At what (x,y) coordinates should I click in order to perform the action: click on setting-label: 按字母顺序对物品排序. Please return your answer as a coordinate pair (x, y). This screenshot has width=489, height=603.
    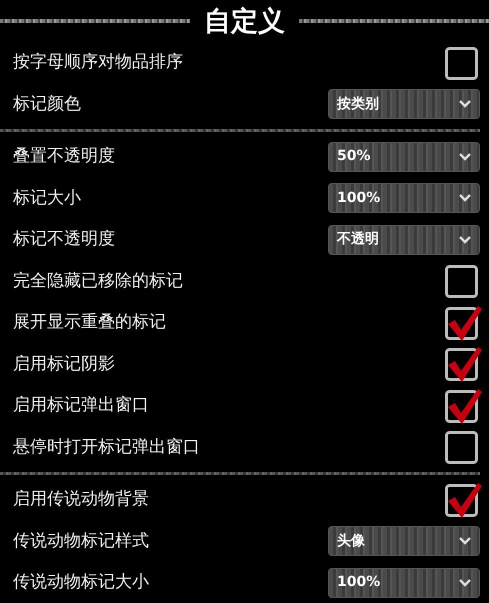
    Looking at the image, I should click on (98, 62).